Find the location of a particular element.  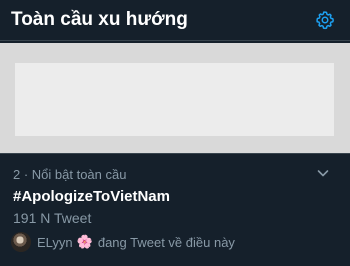

divider is located at coordinates (175, 153).